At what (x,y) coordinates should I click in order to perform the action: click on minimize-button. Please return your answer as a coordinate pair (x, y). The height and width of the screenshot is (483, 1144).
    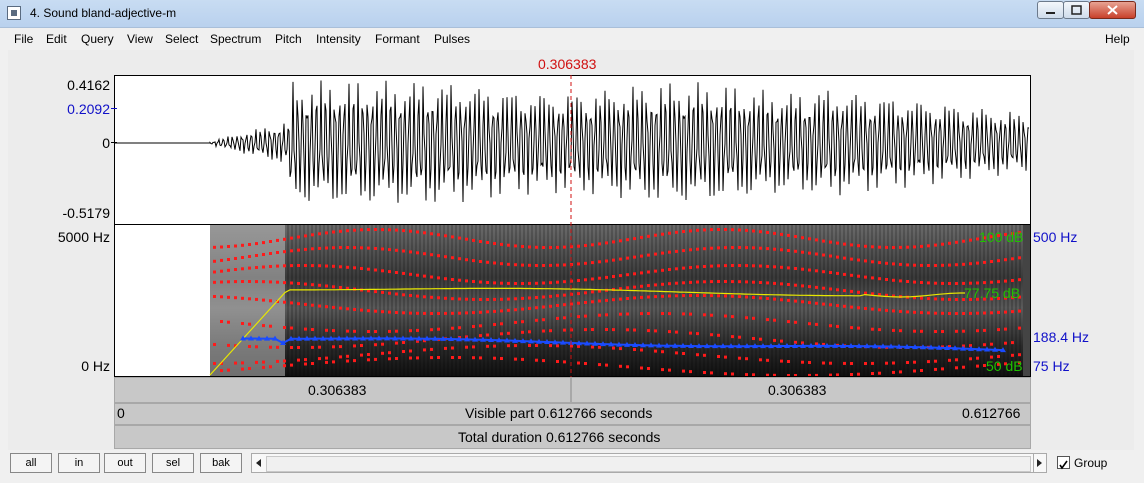
    Looking at the image, I should click on (1050, 10).